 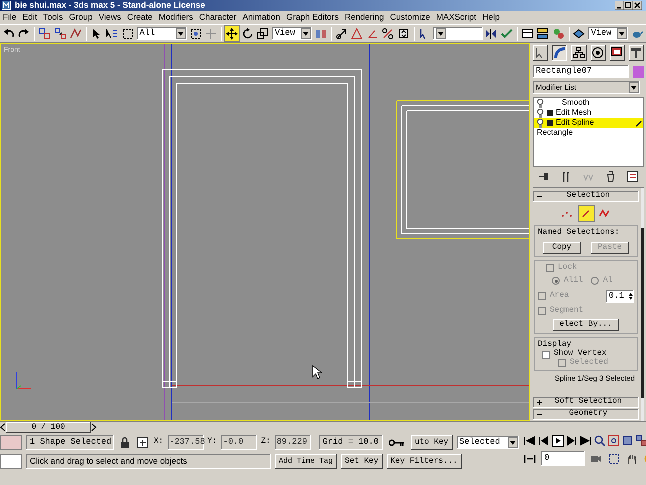 What do you see at coordinates (586, 196) in the screenshot?
I see `rollout-header: Selection` at bounding box center [586, 196].